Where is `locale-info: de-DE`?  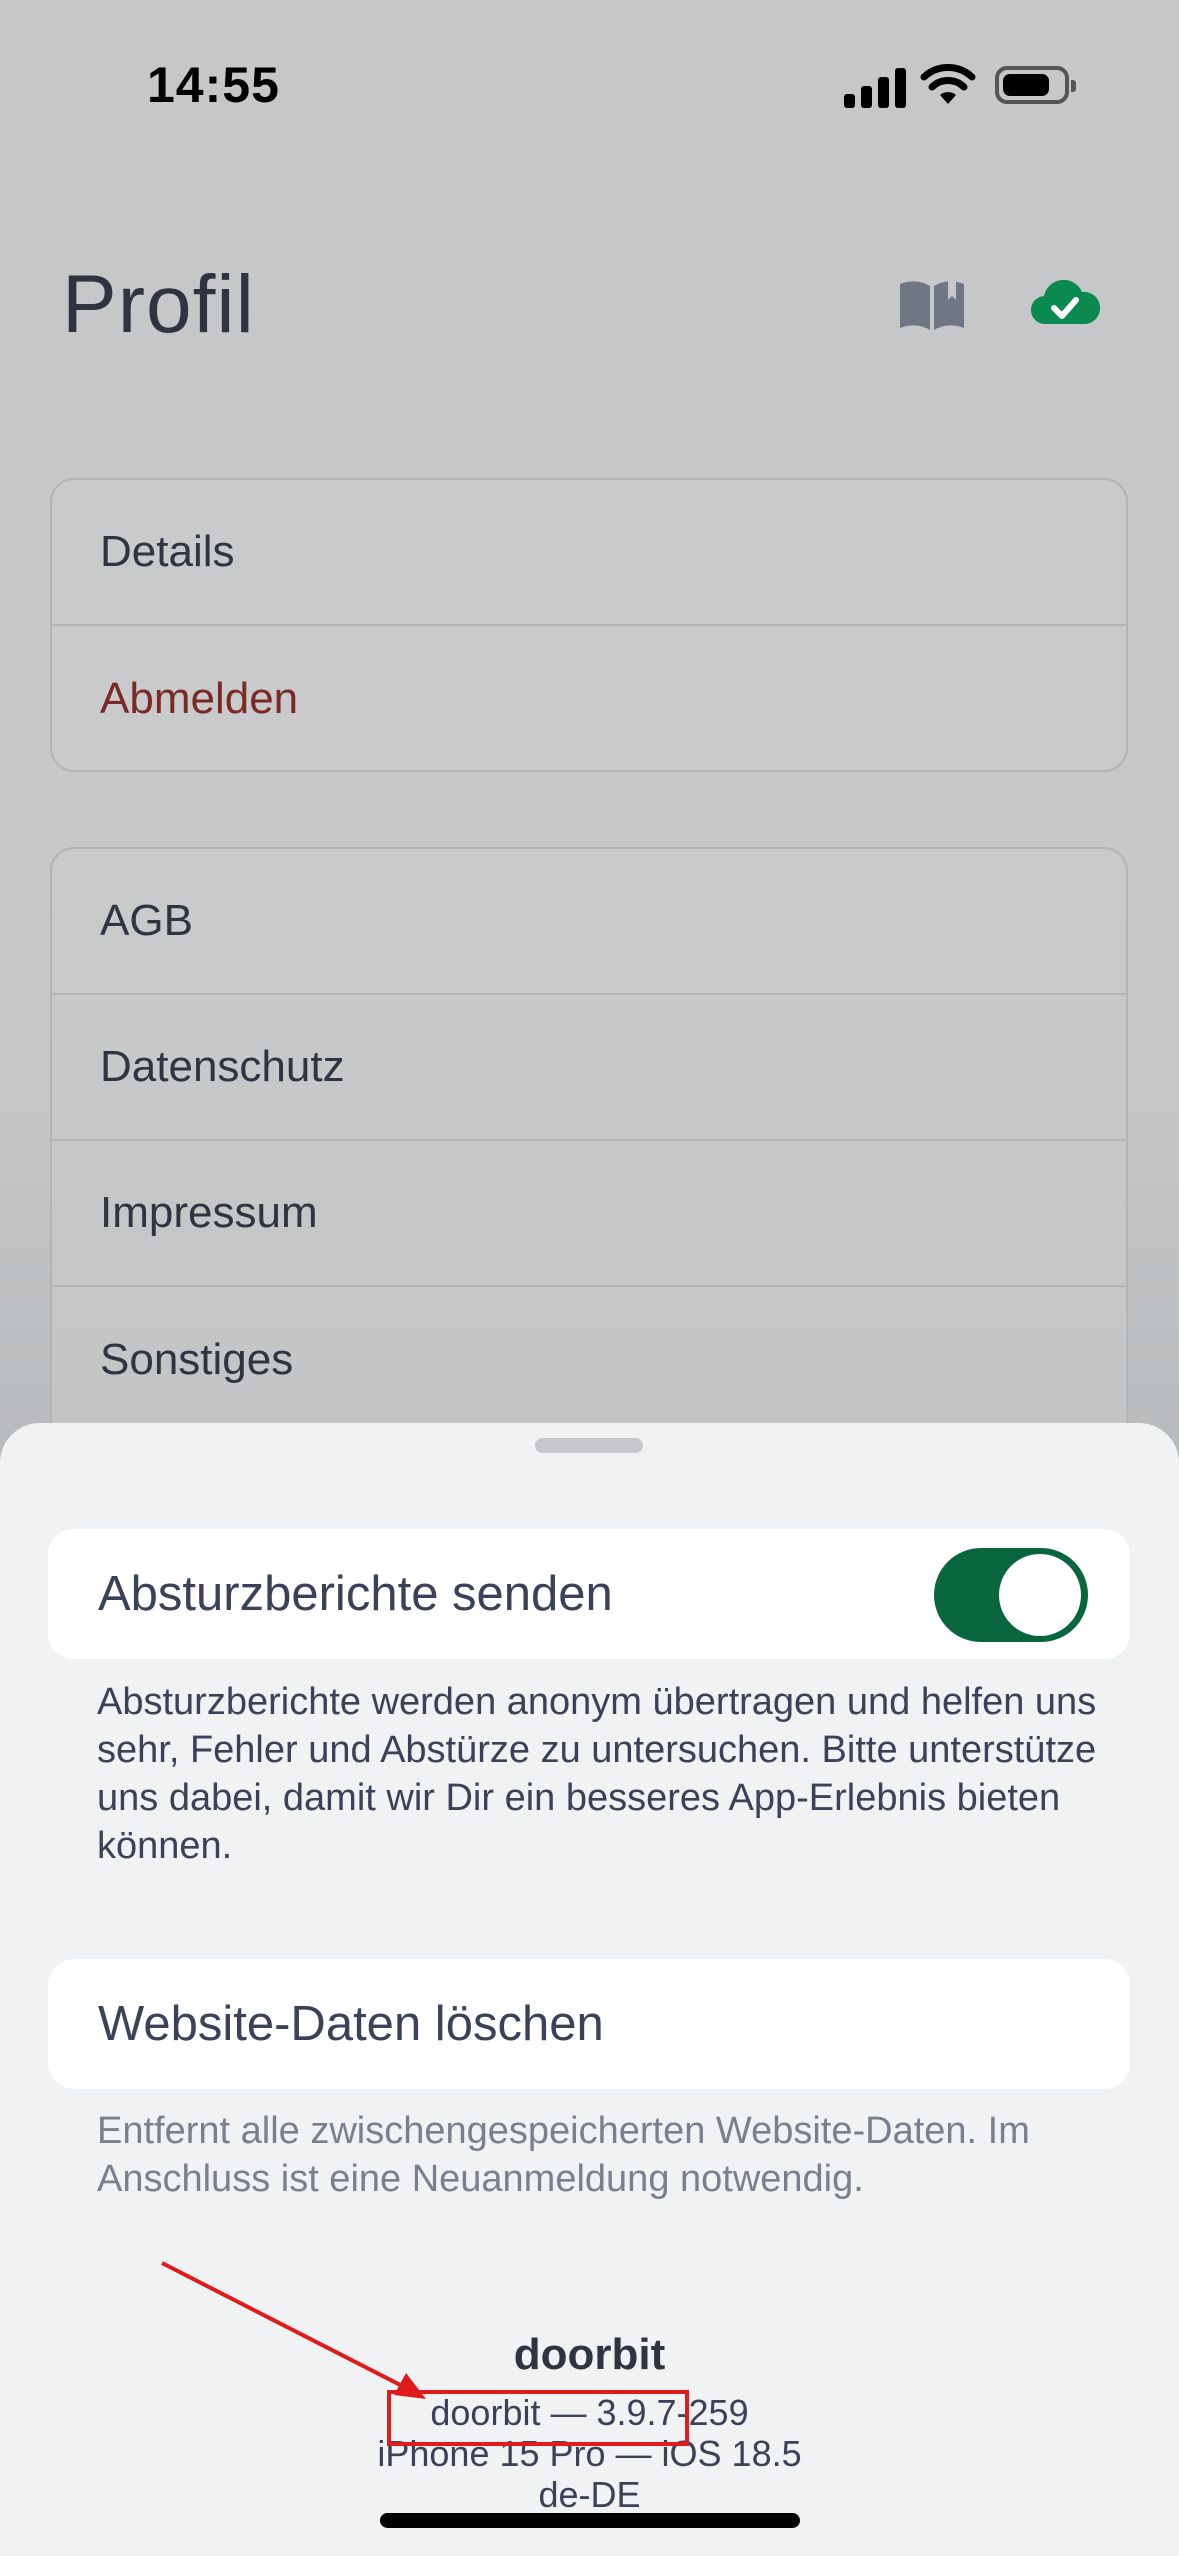 locale-info: de-DE is located at coordinates (589, 2494).